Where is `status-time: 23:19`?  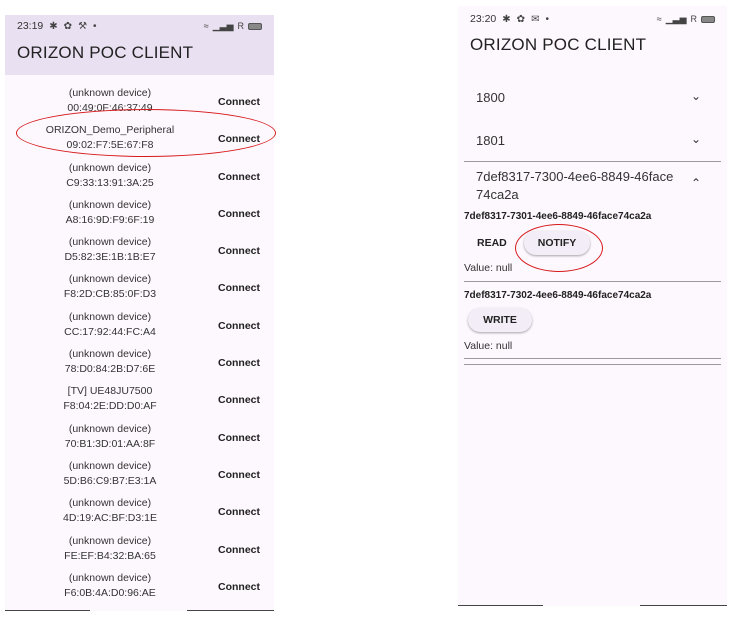
status-time: 23:19 is located at coordinates (30, 26).